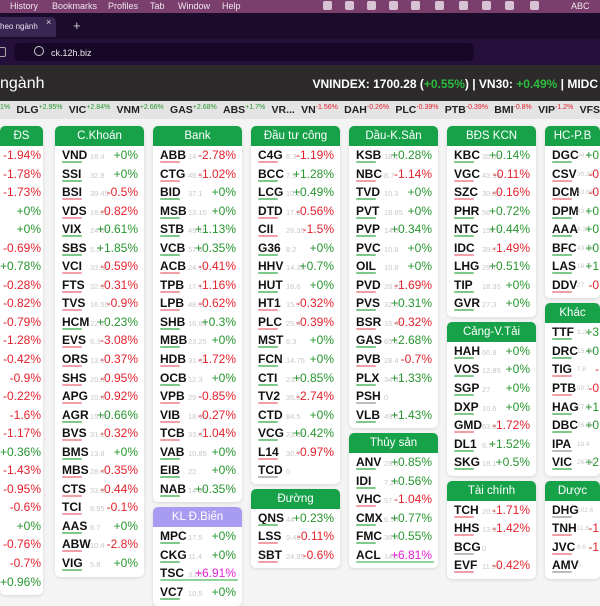  I want to click on stock-ticker: NAB, so click(173, 489).